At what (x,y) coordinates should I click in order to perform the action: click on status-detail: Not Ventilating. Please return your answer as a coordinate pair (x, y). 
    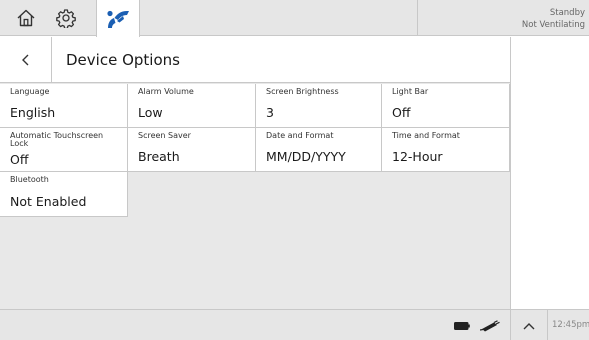
    Looking at the image, I should click on (553, 25).